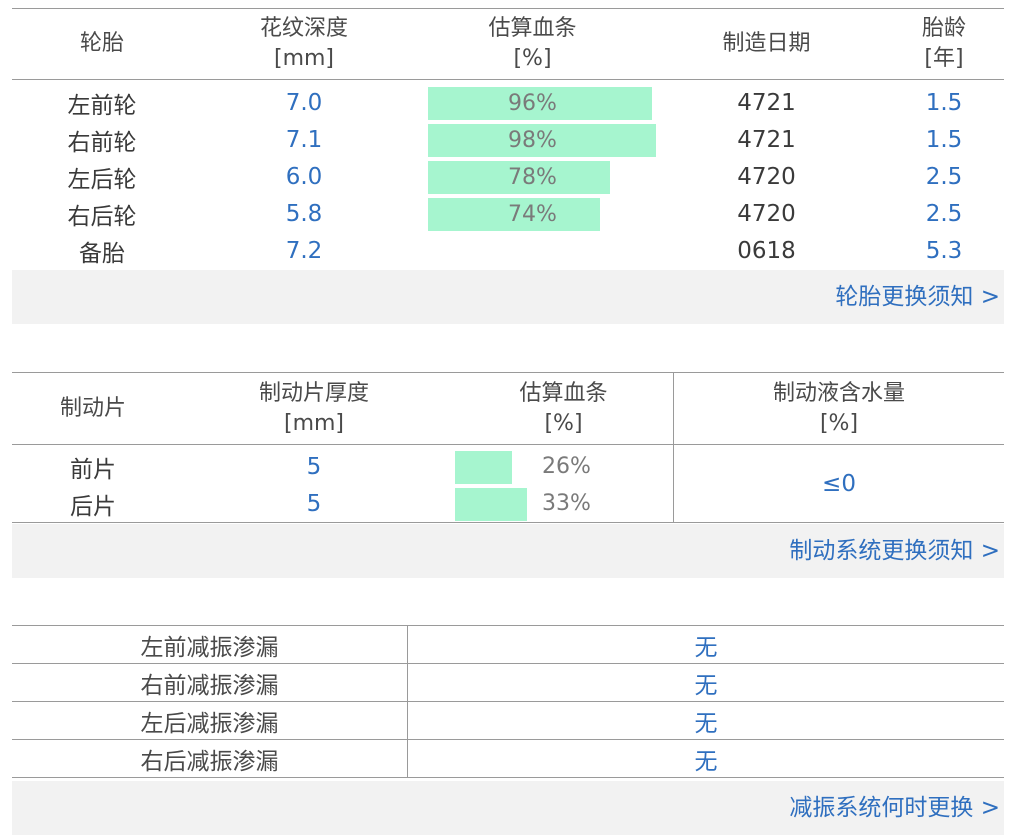 Image resolution: width=1016 pixels, height=840 pixels. Describe the element at coordinates (92, 408) in the screenshot. I see `brake-pad-header: 制动片` at that location.